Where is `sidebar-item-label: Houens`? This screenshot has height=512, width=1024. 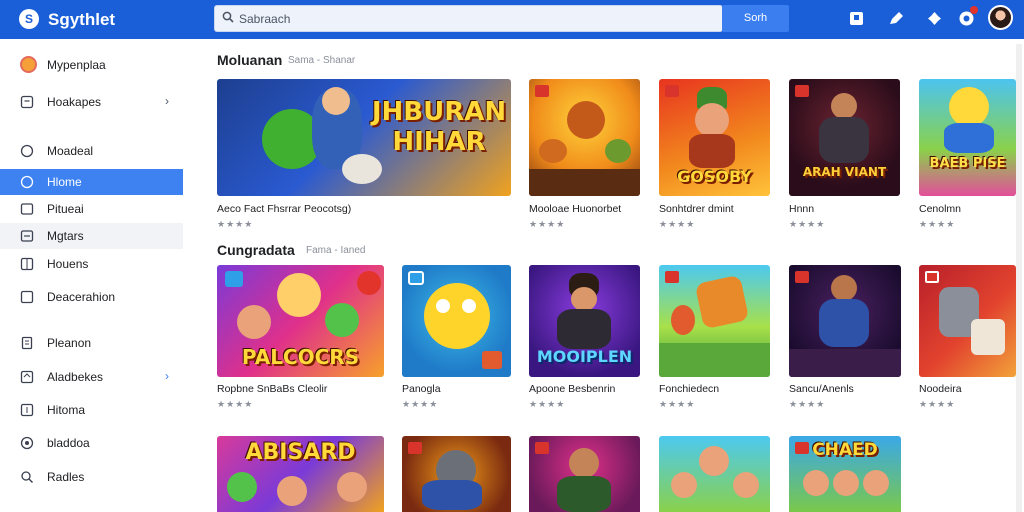 sidebar-item-label: Houens is located at coordinates (68, 264).